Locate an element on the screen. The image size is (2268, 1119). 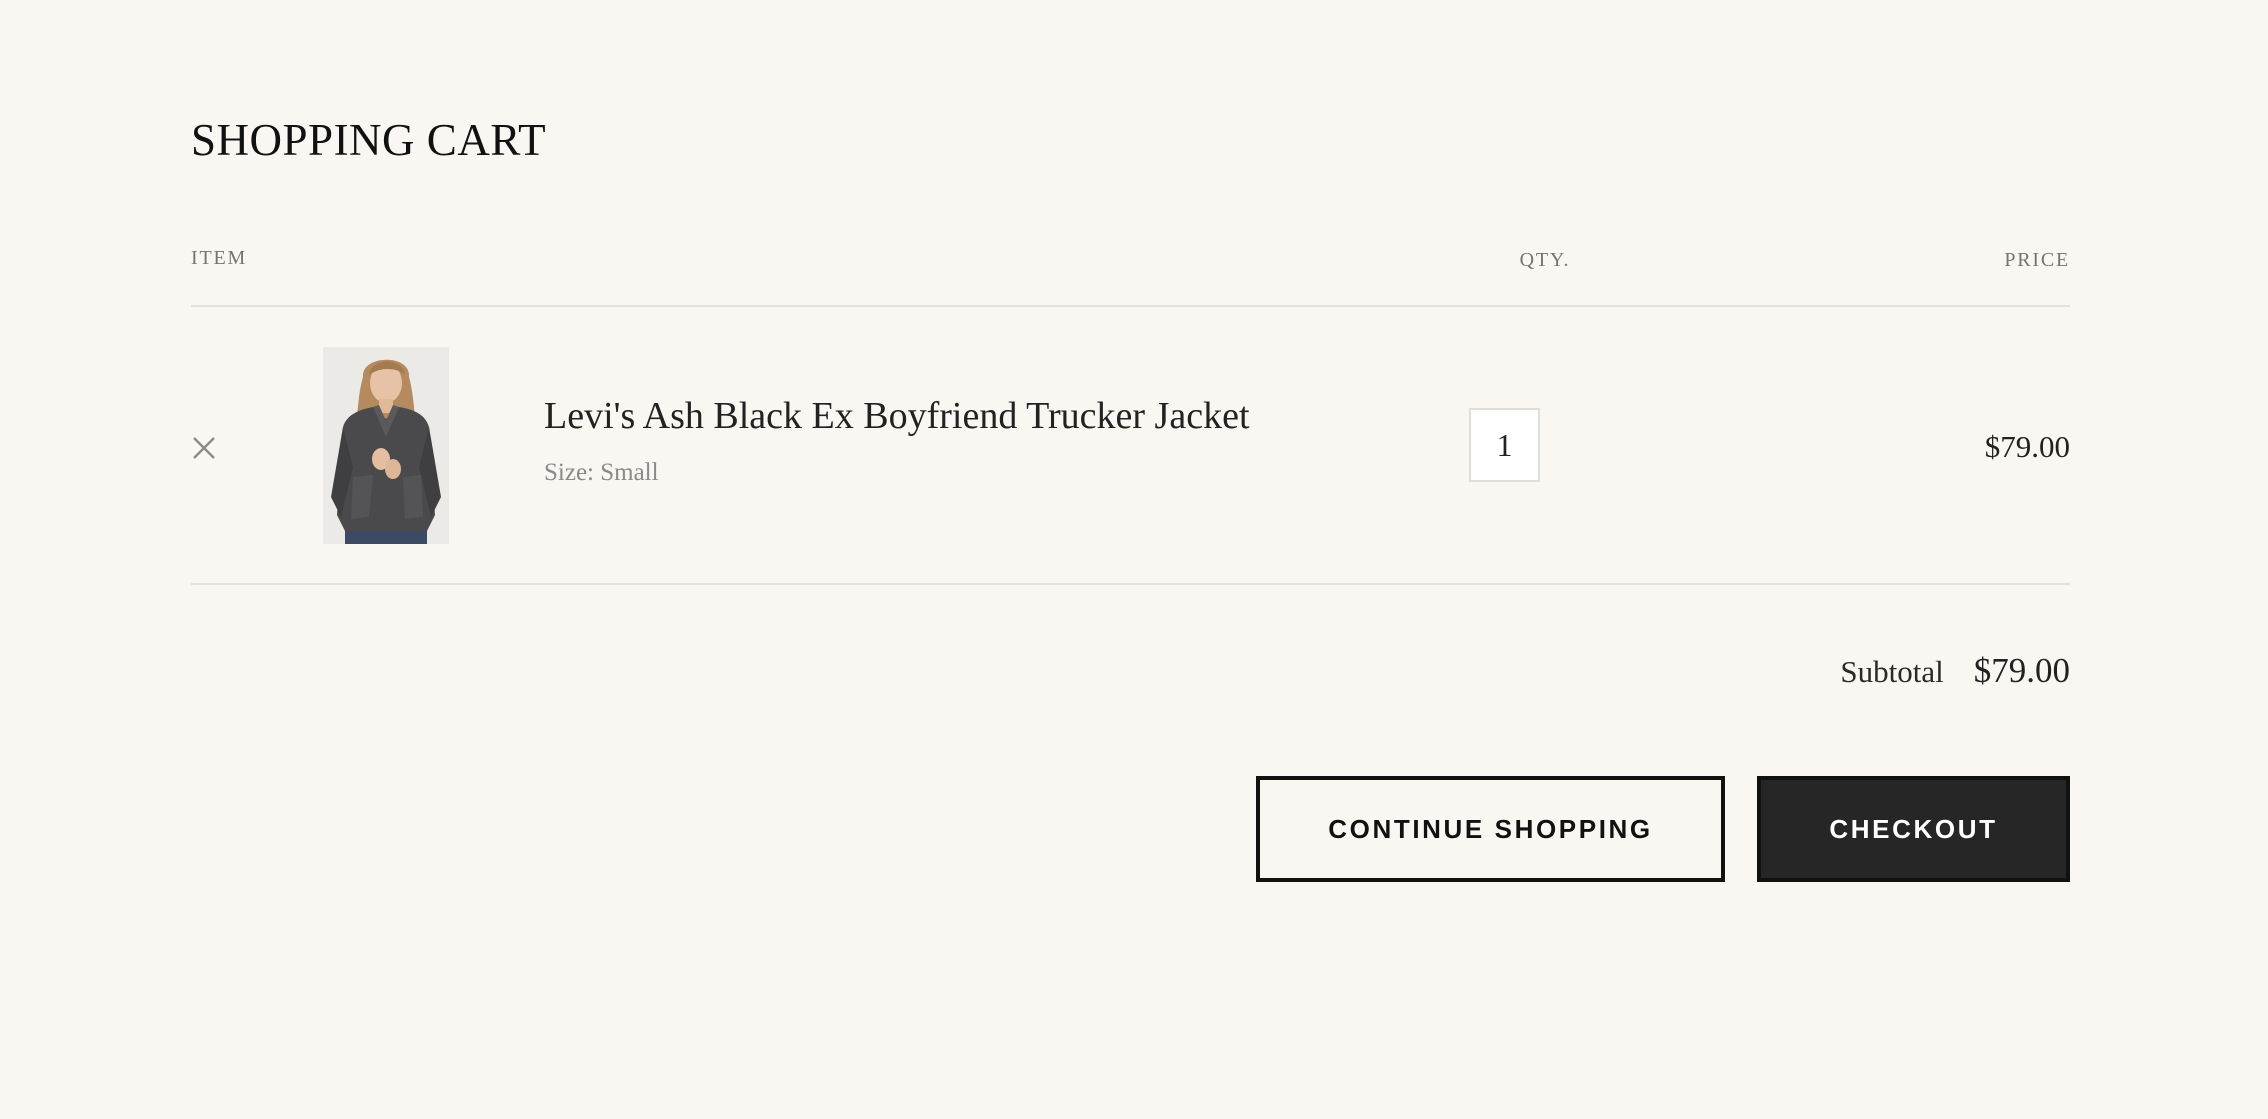
product-image is located at coordinates (386, 445).